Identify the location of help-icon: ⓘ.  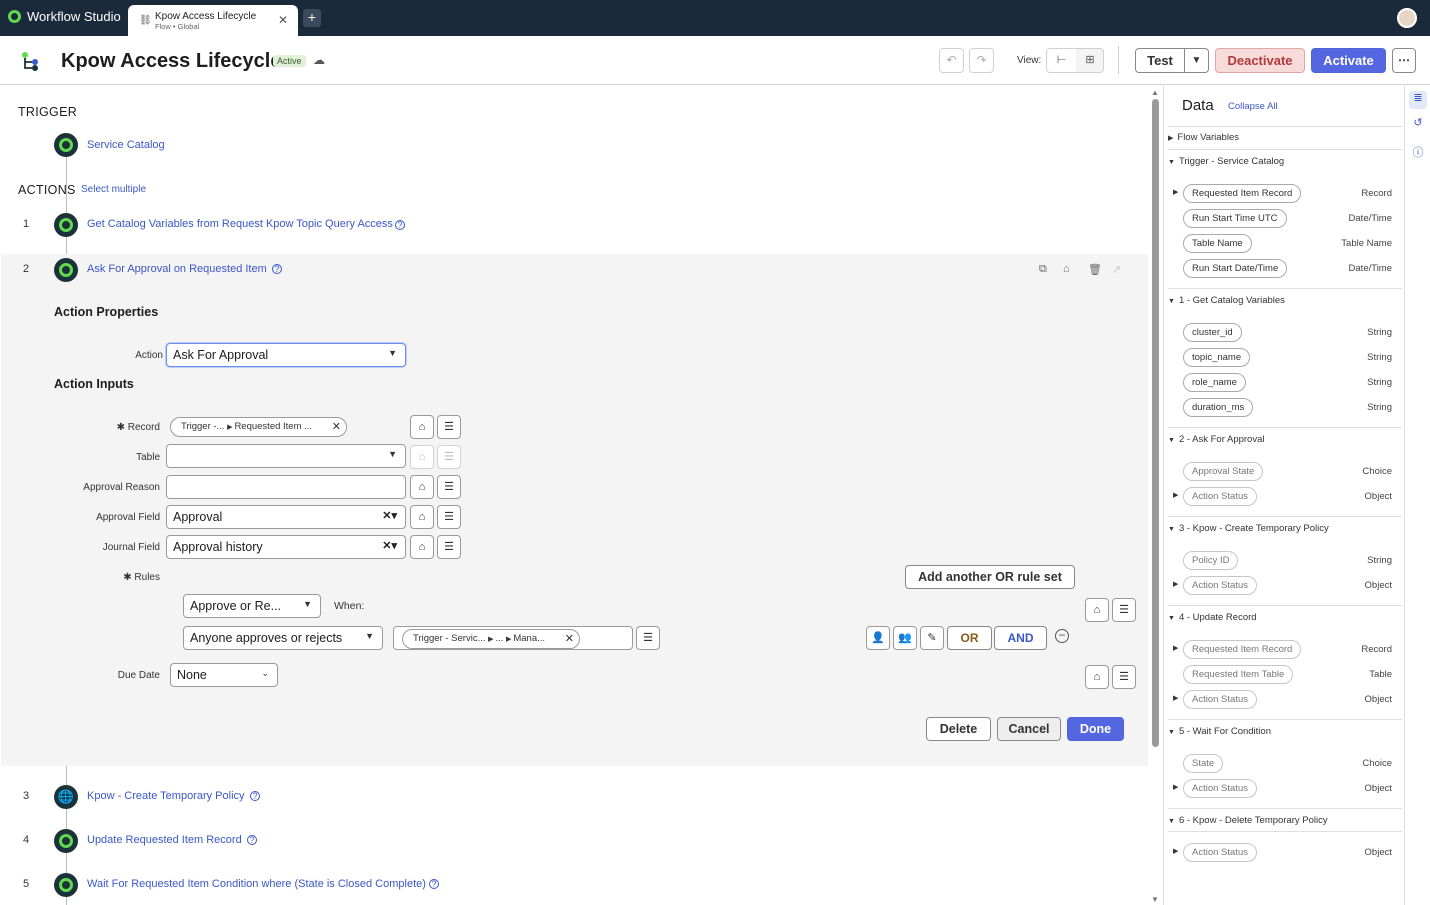
(1418, 153).